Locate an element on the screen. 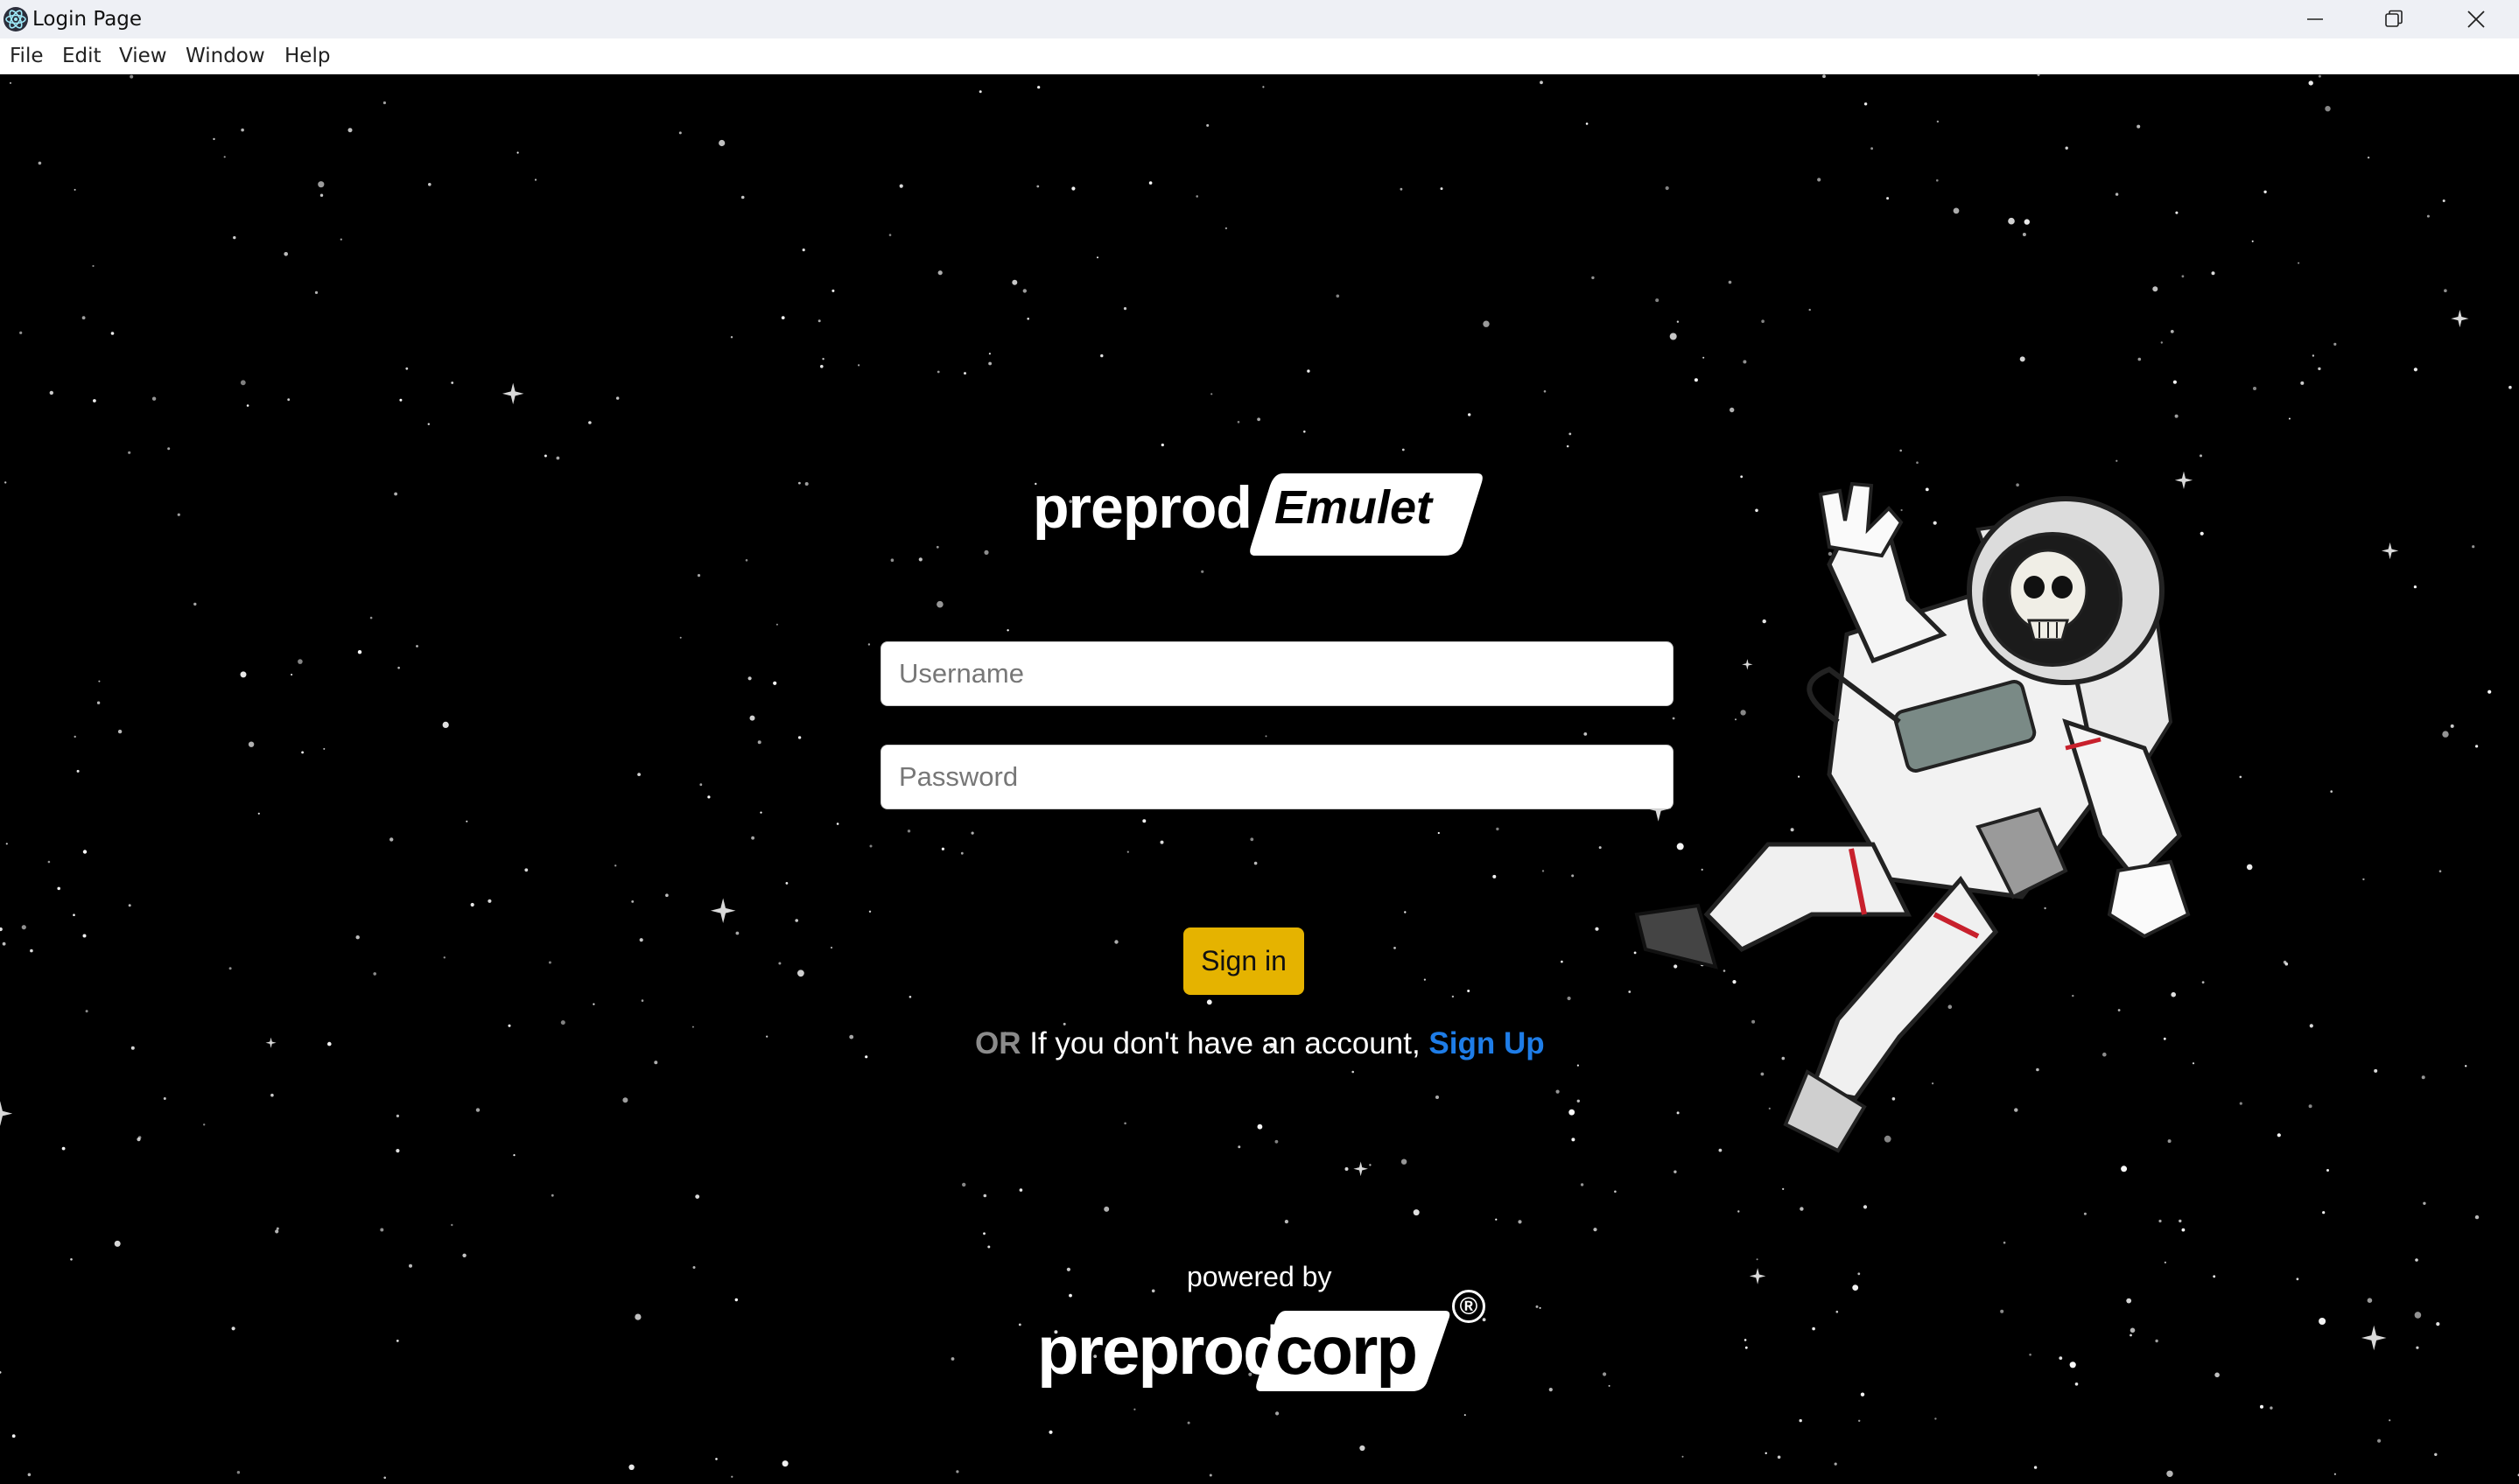 This screenshot has height=1484, width=2519. sign-in-button: Sign in is located at coordinates (1243, 961).